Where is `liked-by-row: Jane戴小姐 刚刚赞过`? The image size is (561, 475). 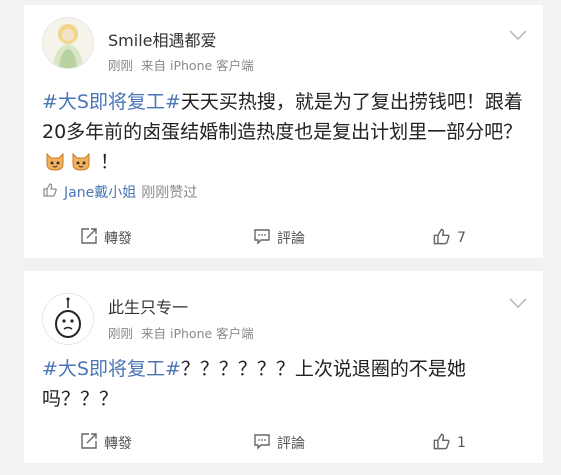 liked-by-row: Jane戴小姐 刚刚赞过 is located at coordinates (119, 192).